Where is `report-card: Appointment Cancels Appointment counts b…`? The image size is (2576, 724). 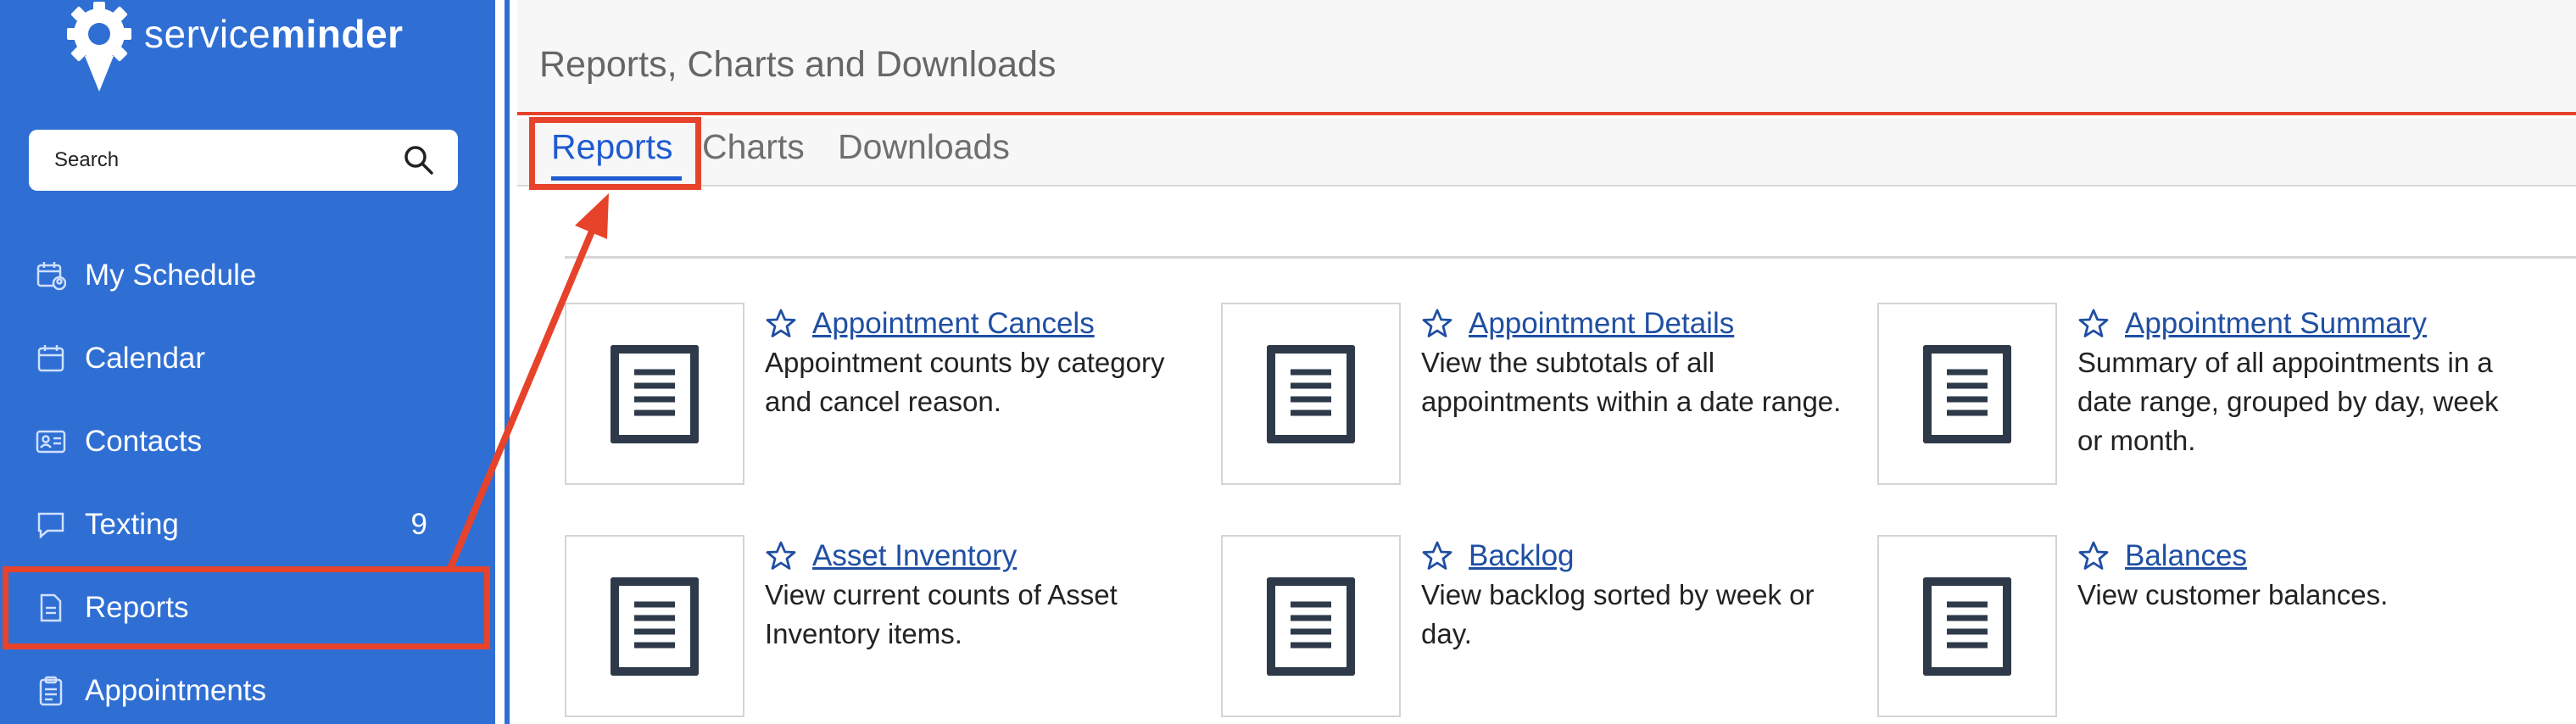
report-card: Appointment Cancels Appointment counts b… is located at coordinates (887, 396).